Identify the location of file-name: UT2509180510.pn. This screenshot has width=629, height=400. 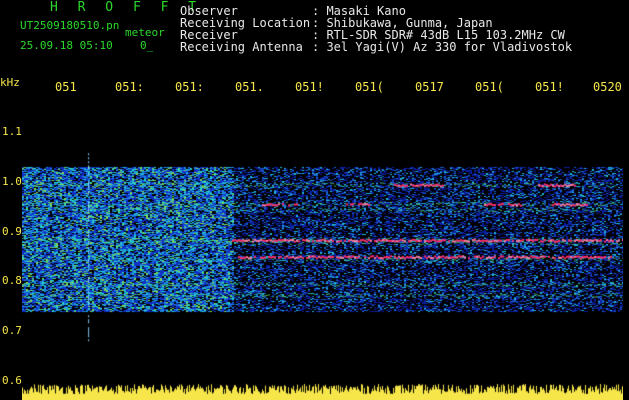
(70, 25).